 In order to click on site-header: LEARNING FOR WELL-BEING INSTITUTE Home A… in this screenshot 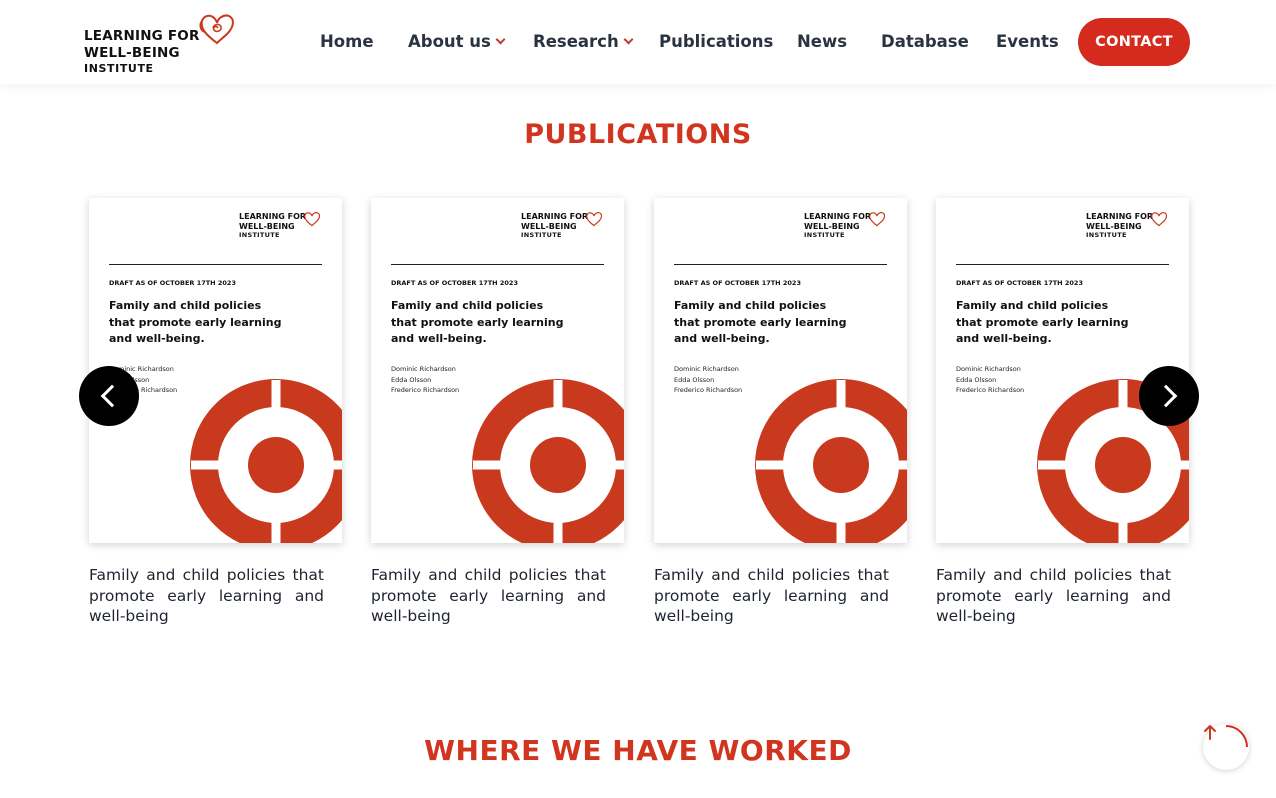, I will do `click(638, 42)`.